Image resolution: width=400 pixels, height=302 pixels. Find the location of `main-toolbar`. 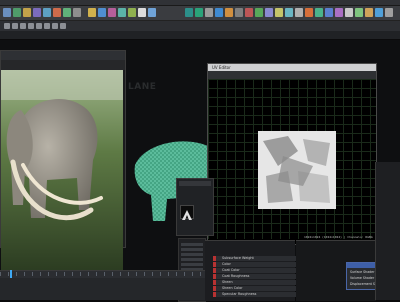

main-toolbar is located at coordinates (200, 13).